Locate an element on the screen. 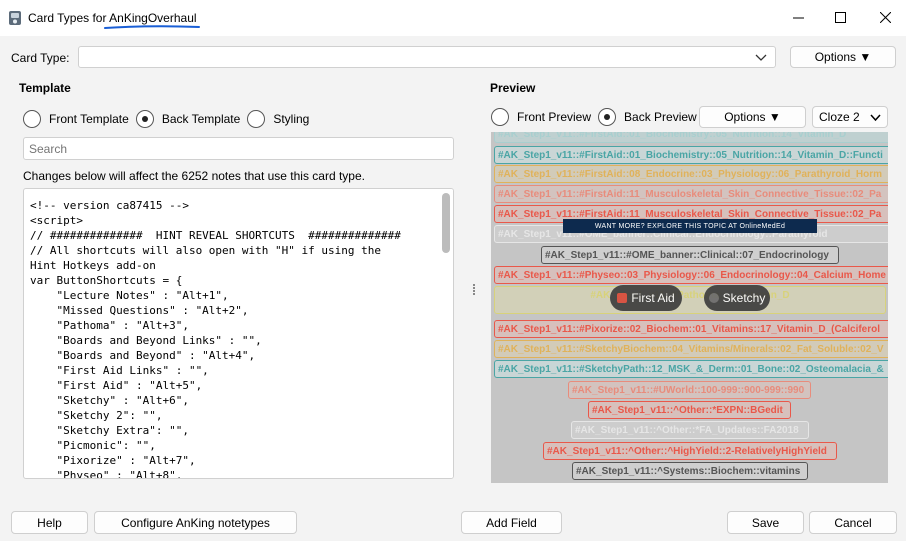 The height and width of the screenshot is (541, 906). template-radio-group: Front Template Back Template Styling is located at coordinates (169, 119).